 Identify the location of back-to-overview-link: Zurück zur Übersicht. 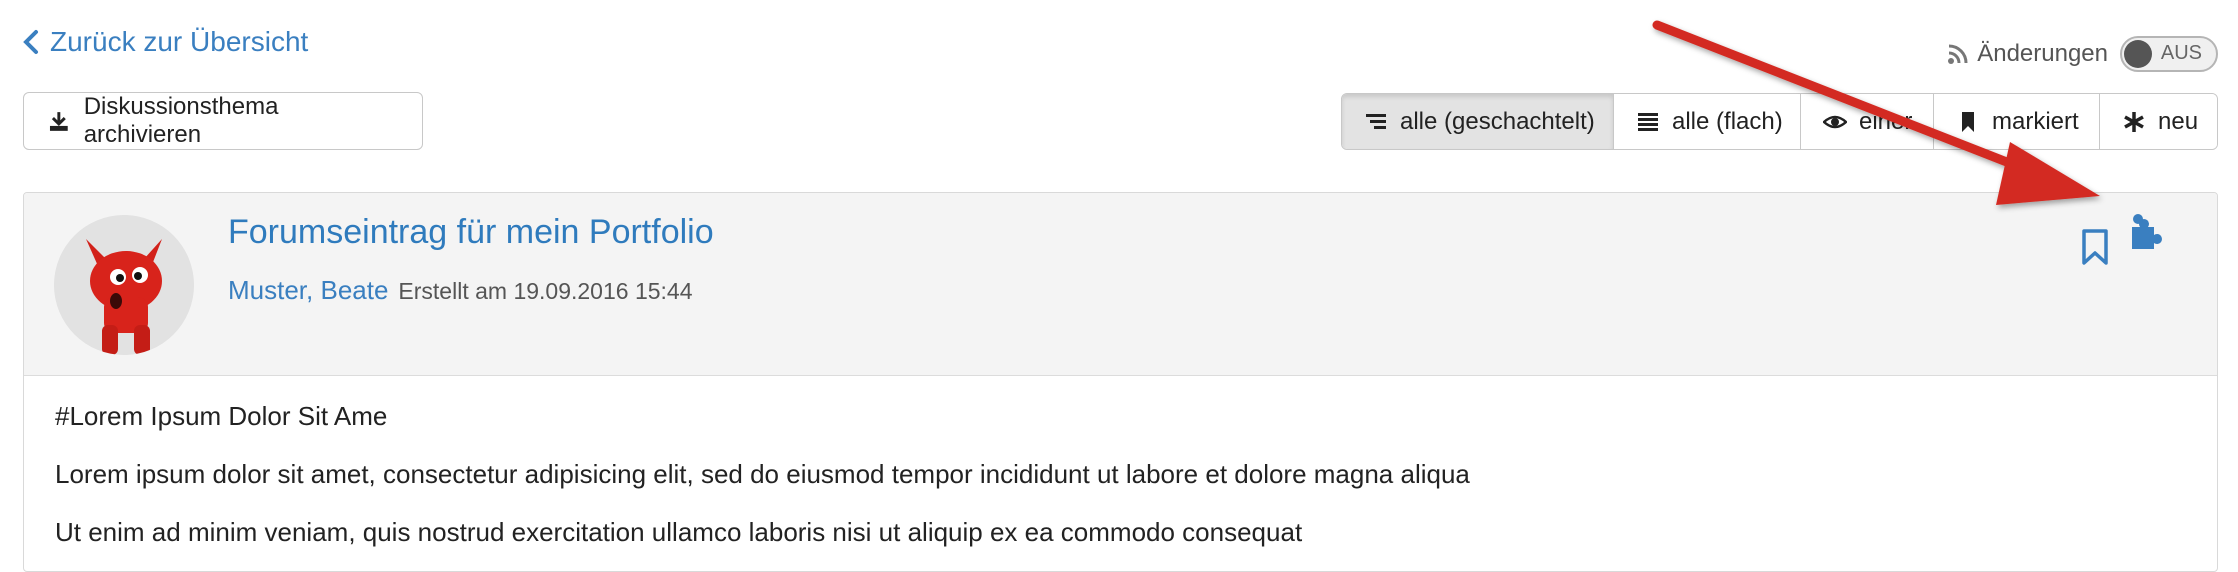
(165, 42).